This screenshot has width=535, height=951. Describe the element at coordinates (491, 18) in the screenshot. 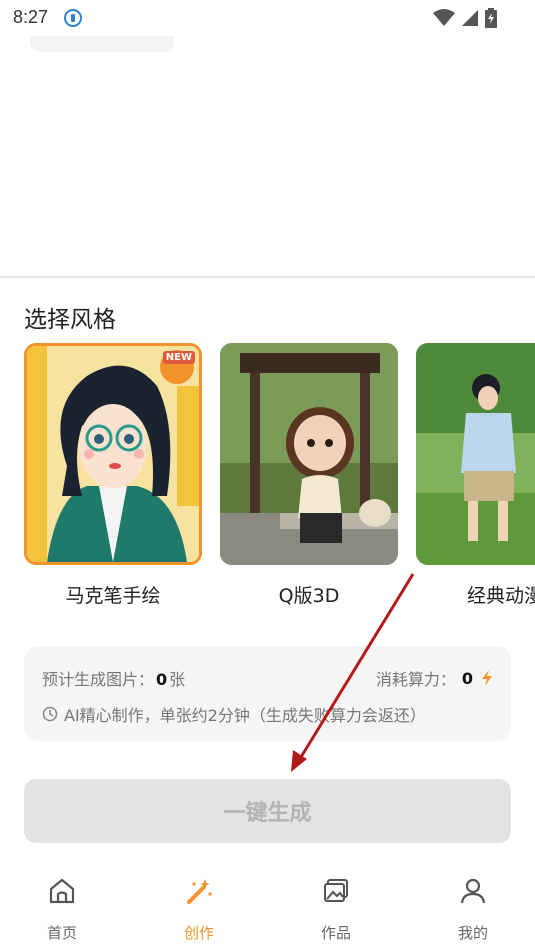

I see `battery-icon` at that location.